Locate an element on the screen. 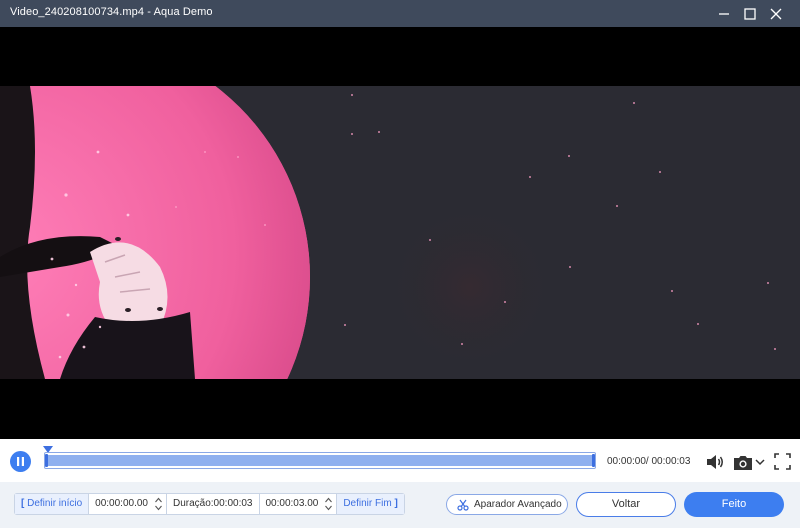 Image resolution: width=800 pixels, height=528 pixels. done-button: Feito is located at coordinates (734, 504).